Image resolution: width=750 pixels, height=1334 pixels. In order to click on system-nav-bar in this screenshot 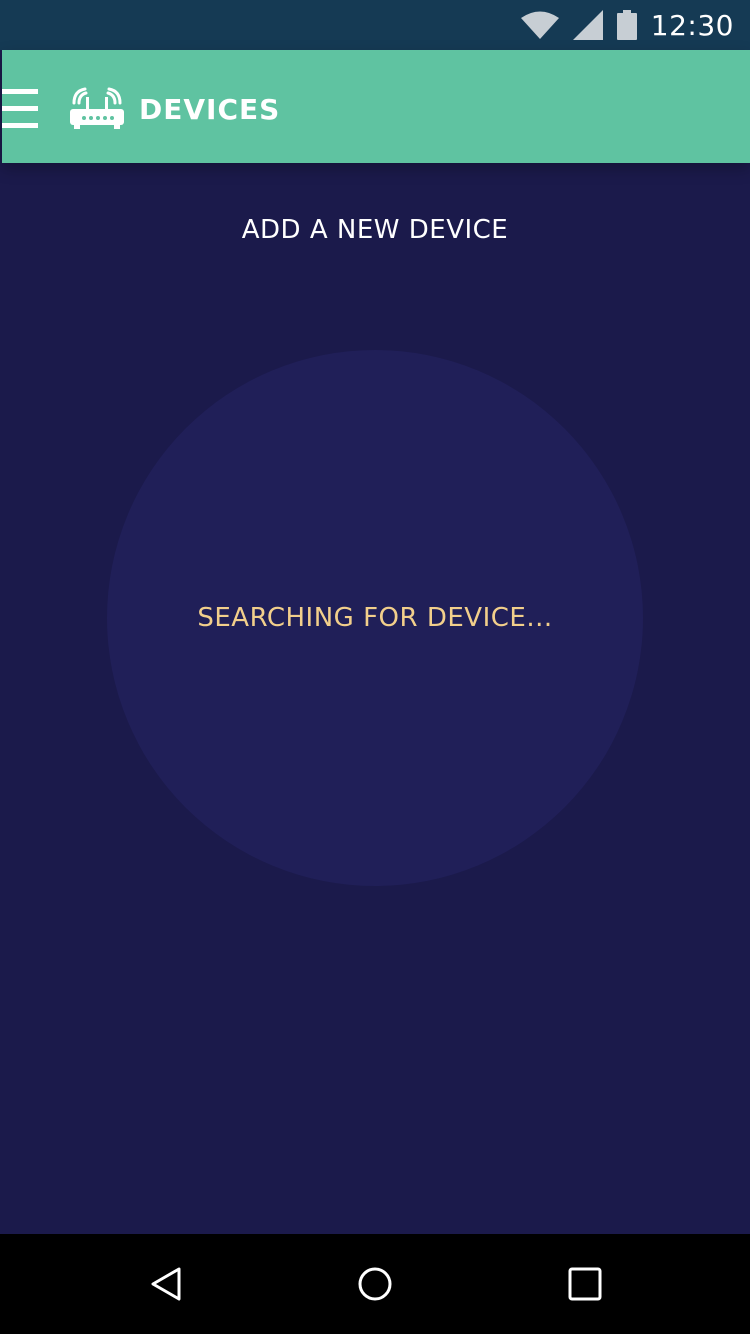, I will do `click(375, 1284)`.